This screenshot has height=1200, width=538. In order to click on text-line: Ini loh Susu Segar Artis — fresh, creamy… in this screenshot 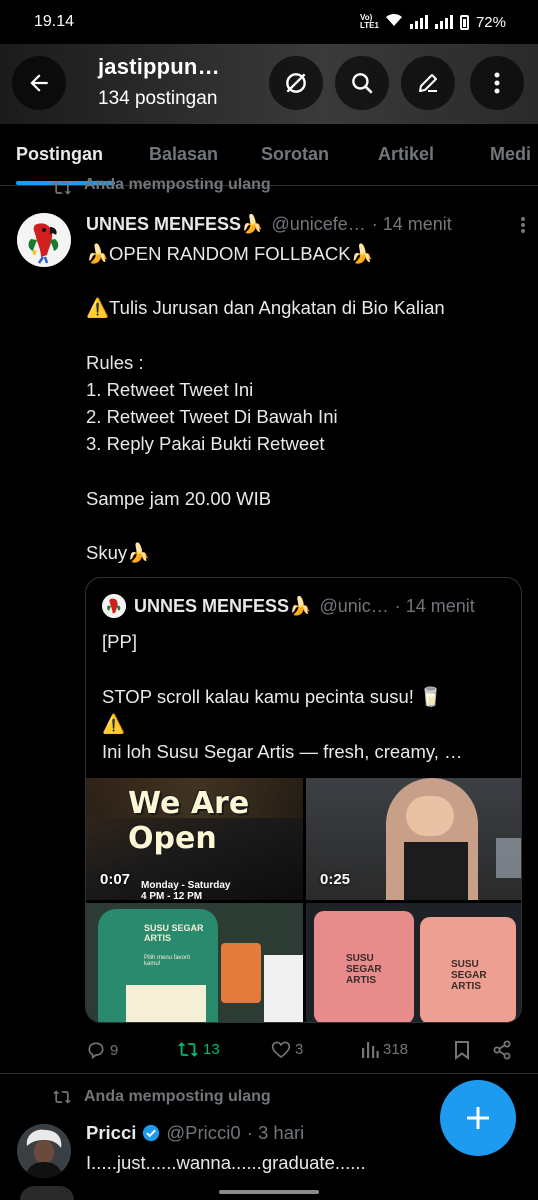, I will do `click(282, 751)`.